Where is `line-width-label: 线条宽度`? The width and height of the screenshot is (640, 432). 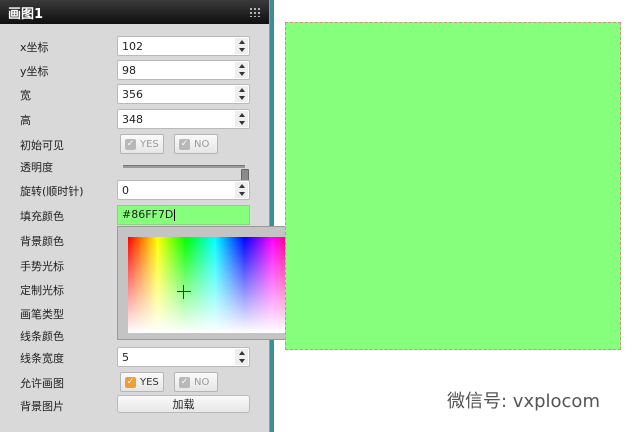 line-width-label: 线条宽度 is located at coordinates (42, 358).